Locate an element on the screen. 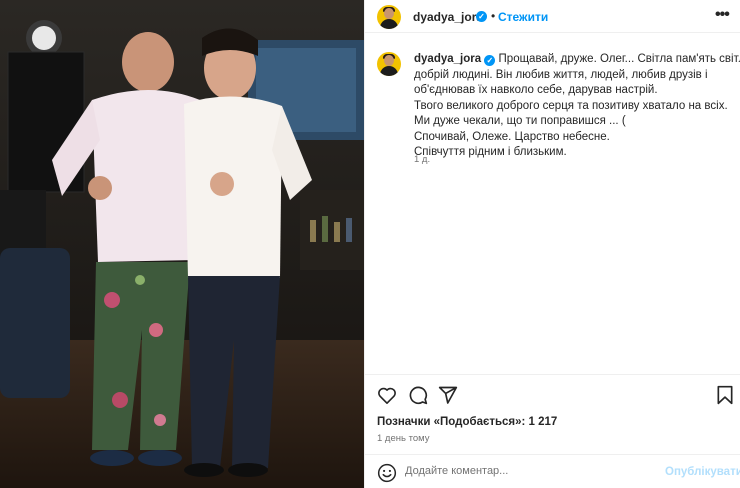  comment-bar: Опублікувати is located at coordinates (552, 471).